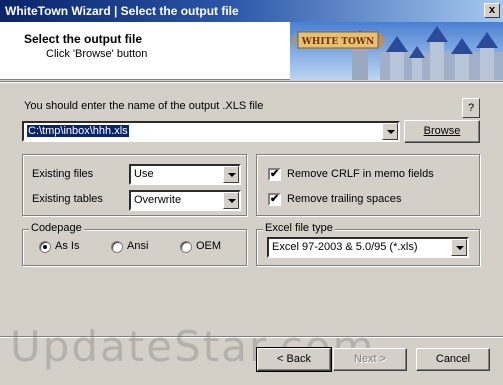  I want to click on banner-text: WHITE TOWN, so click(337, 42).